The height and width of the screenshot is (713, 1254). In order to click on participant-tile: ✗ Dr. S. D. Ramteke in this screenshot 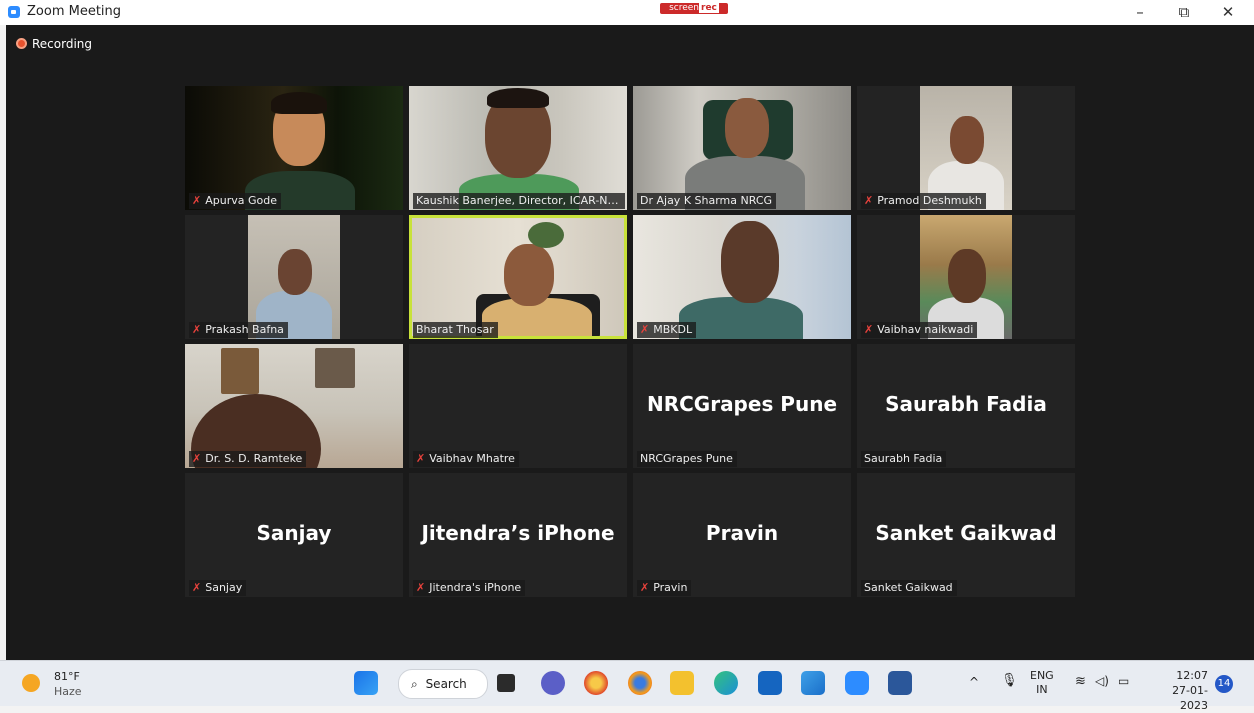, I will do `click(294, 406)`.